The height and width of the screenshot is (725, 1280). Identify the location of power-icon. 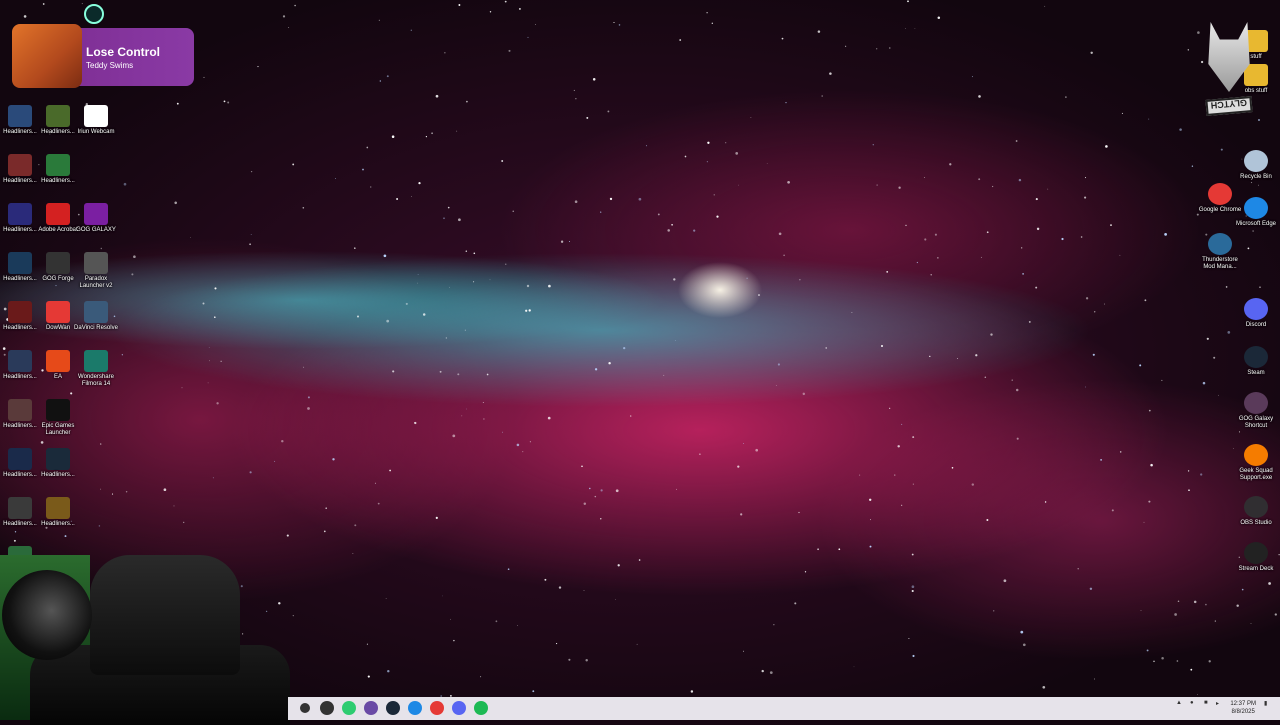
(94, 14).